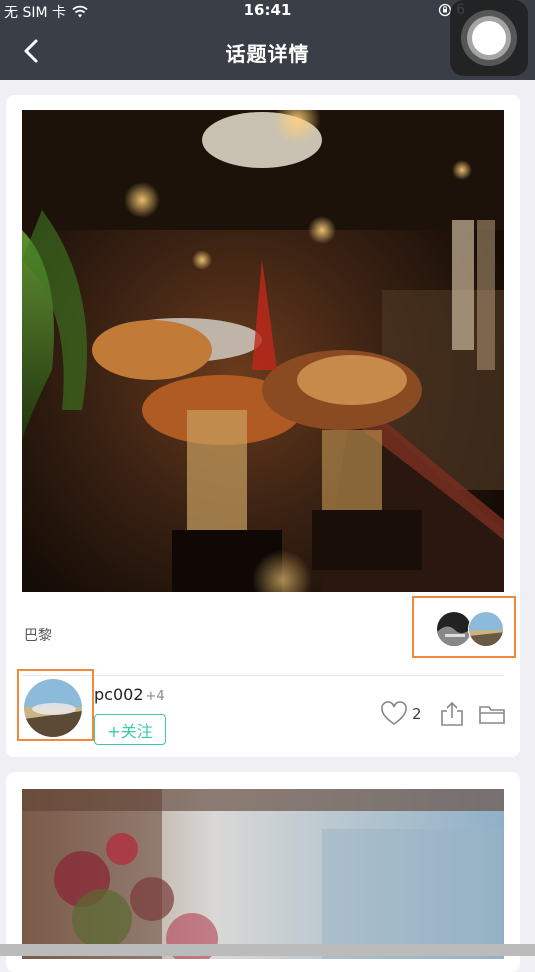  I want to click on participants-avatars, so click(464, 627).